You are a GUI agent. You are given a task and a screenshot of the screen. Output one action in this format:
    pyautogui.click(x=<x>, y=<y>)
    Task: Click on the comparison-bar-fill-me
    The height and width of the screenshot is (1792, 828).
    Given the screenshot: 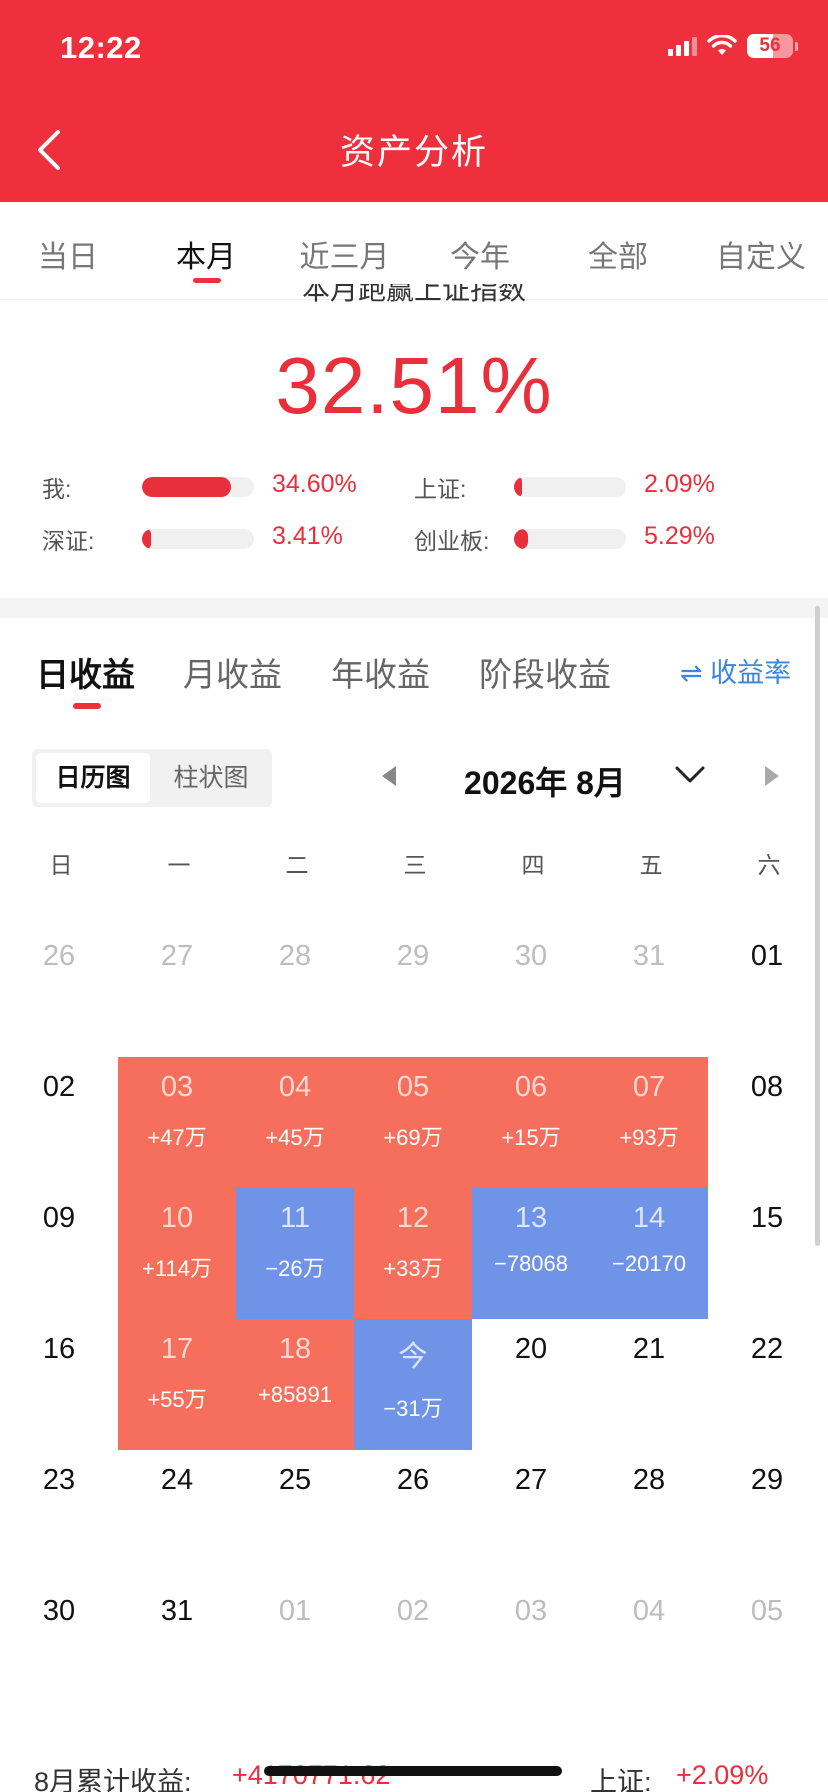 What is the action you would take?
    pyautogui.click(x=186, y=487)
    